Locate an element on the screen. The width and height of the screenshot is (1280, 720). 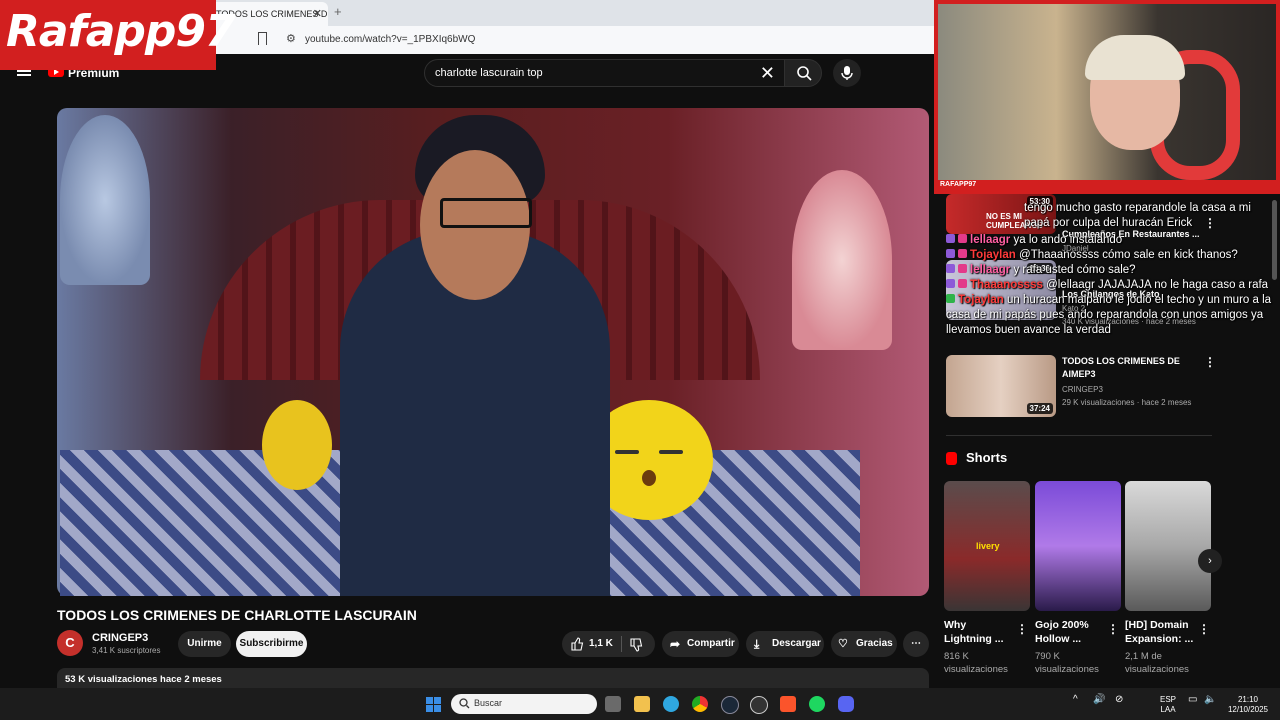
short-thumbnail: livery is located at coordinates (987, 546).